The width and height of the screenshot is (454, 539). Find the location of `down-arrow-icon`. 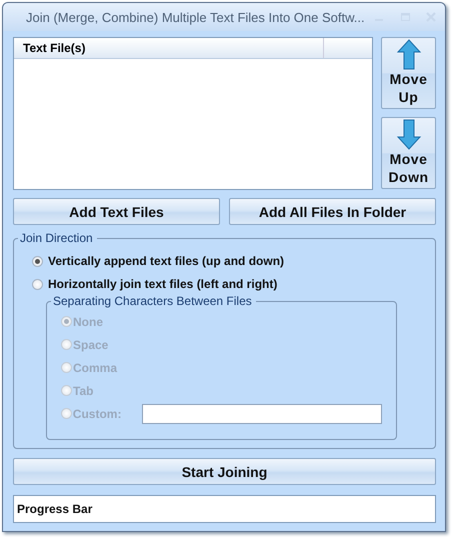

down-arrow-icon is located at coordinates (409, 134).